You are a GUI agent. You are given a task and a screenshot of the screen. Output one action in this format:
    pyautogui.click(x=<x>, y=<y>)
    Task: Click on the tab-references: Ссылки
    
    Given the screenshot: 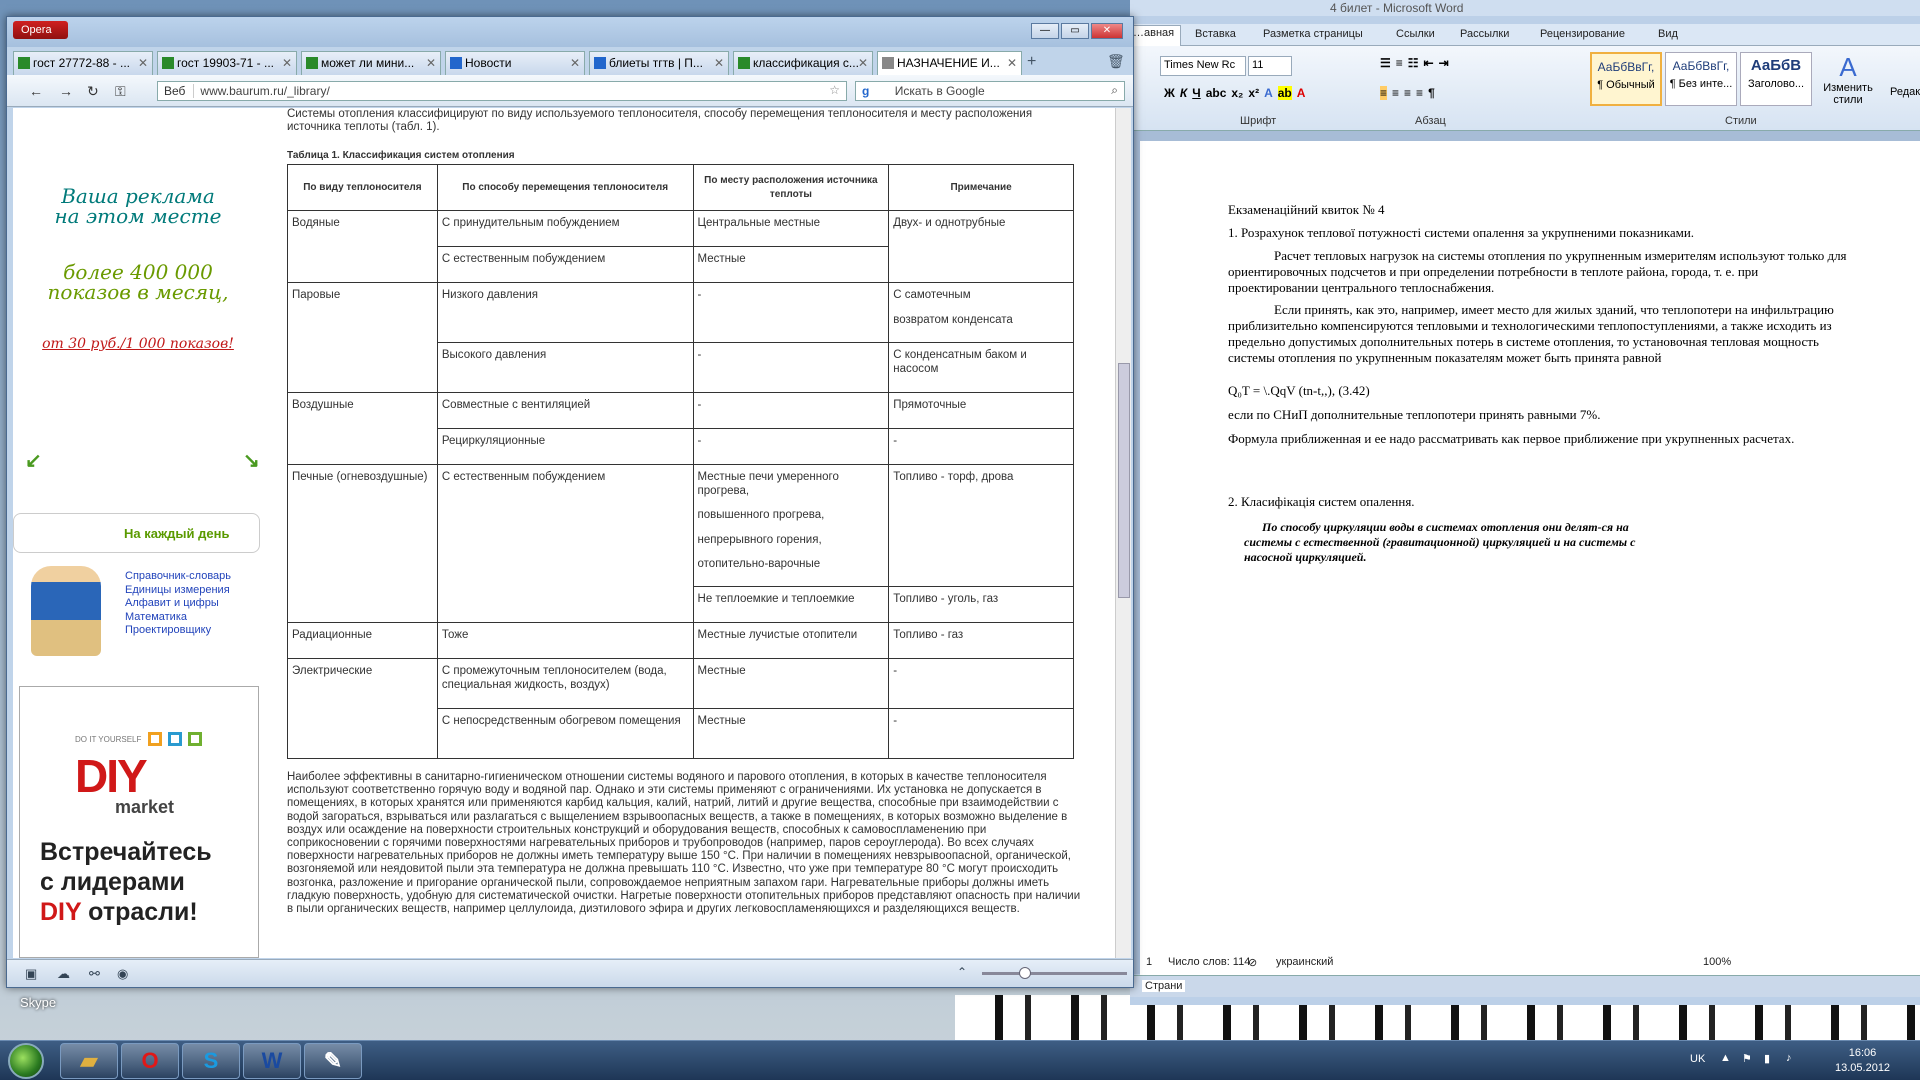 What is the action you would take?
    pyautogui.click(x=1415, y=34)
    